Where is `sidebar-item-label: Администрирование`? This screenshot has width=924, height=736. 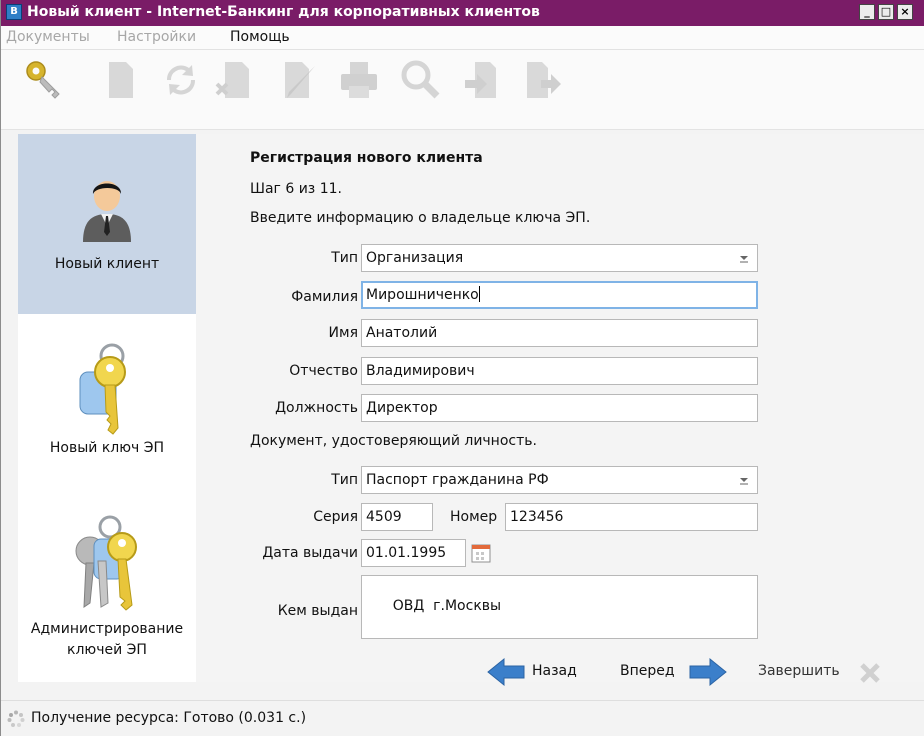 sidebar-item-label: Администрирование is located at coordinates (107, 629).